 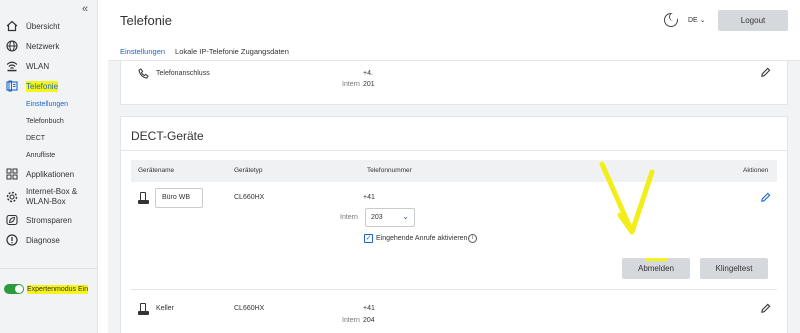 What do you see at coordinates (42, 86) in the screenshot?
I see `sidebar-item-label: Telefonie` at bounding box center [42, 86].